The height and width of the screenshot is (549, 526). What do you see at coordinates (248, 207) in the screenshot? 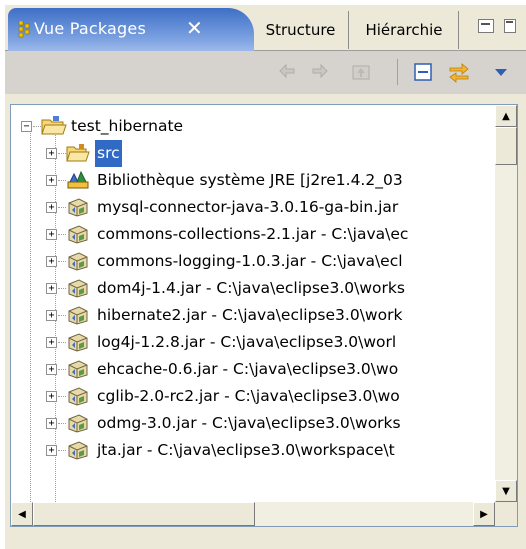
I see `tree-item-label: mysql-connector-java-3.0.16-ga-bin.jar` at bounding box center [248, 207].